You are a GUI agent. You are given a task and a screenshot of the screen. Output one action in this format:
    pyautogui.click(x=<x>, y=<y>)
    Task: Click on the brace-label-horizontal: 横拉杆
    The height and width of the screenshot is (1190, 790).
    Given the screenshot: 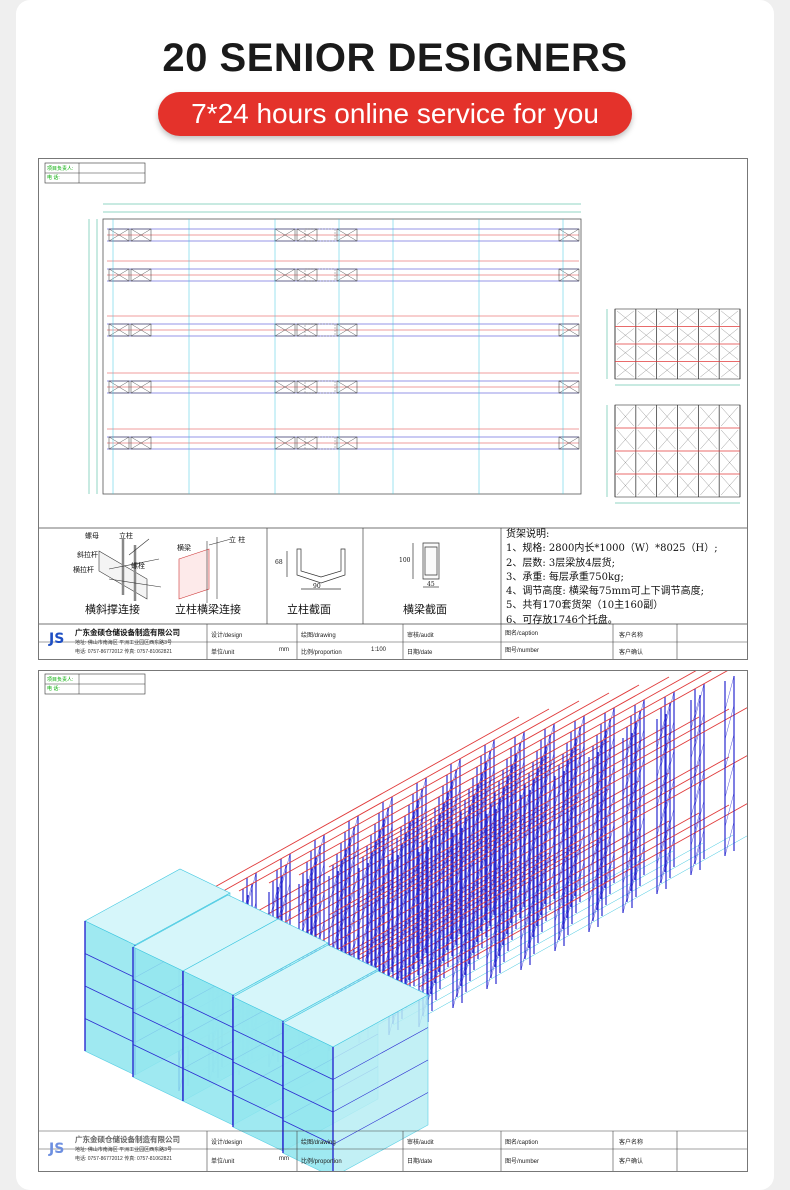 What is the action you would take?
    pyautogui.click(x=83, y=570)
    